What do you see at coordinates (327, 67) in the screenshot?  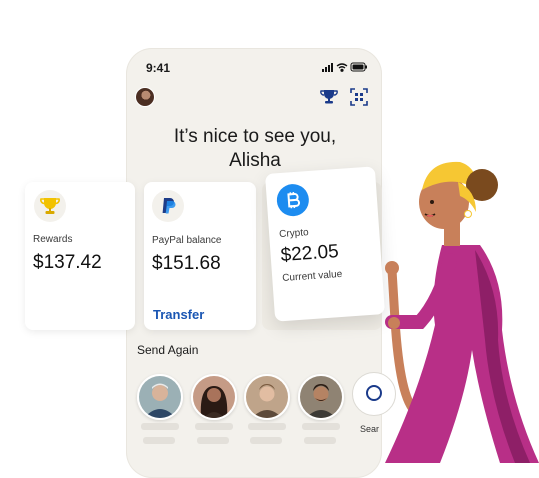 I see `signal-icon` at bounding box center [327, 67].